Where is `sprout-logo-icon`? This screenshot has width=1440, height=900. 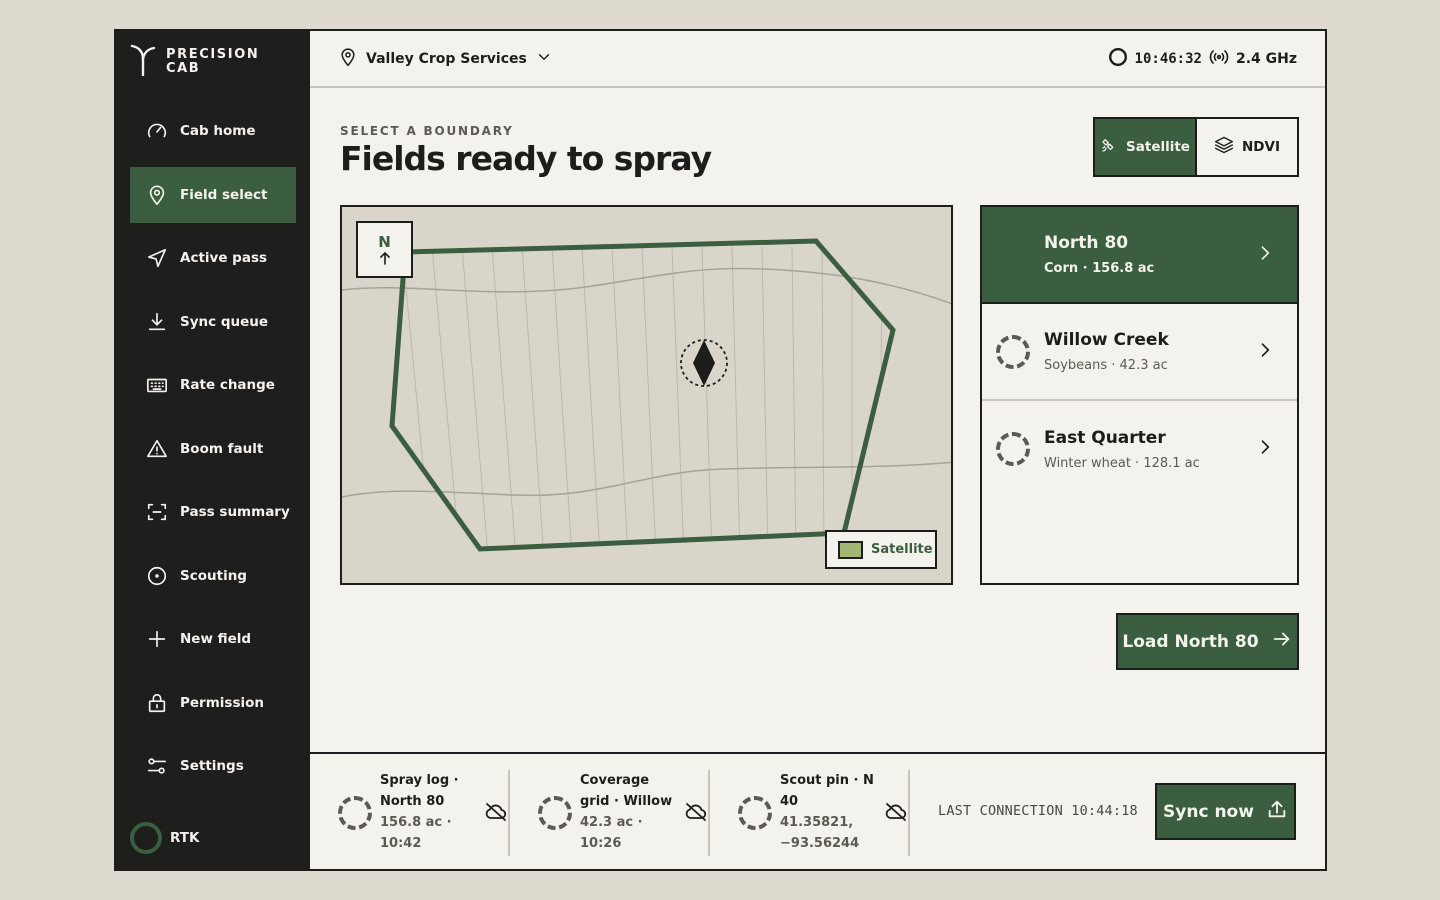 sprout-logo-icon is located at coordinates (143, 62).